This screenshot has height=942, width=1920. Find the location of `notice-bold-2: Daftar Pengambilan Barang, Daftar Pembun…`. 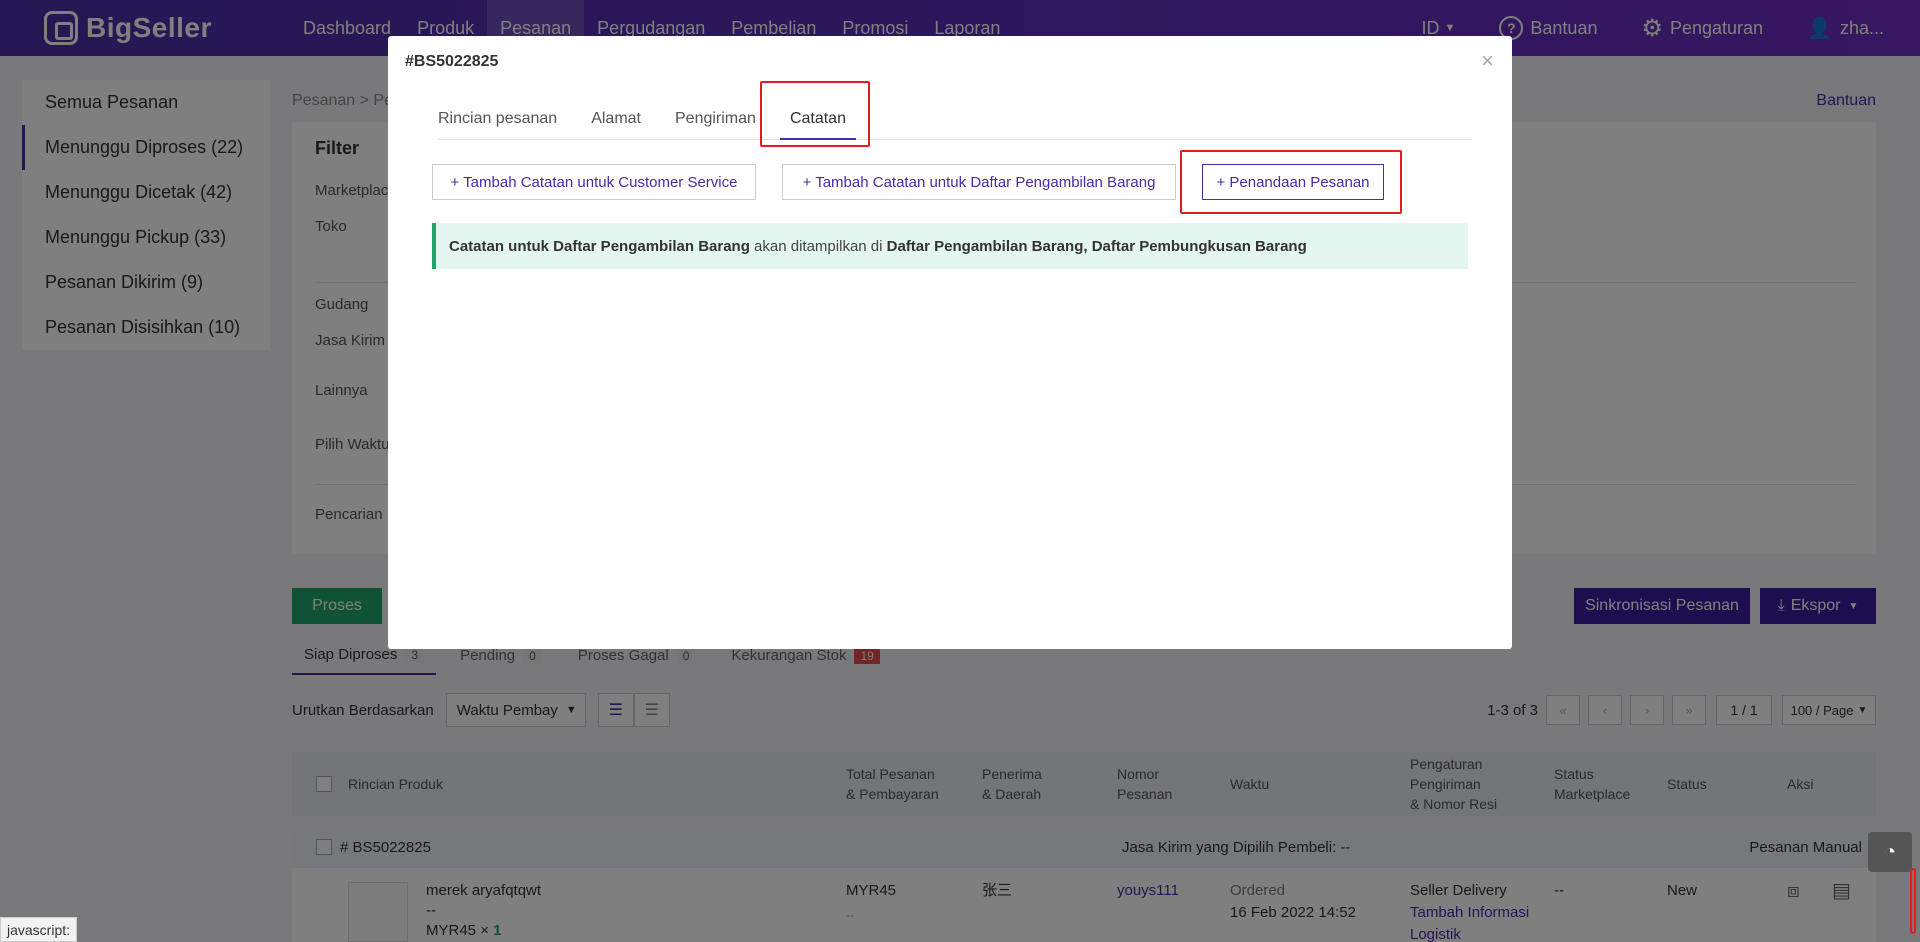

notice-bold-2: Daftar Pengambilan Barang, Daftar Pembun… is located at coordinates (1096, 246).